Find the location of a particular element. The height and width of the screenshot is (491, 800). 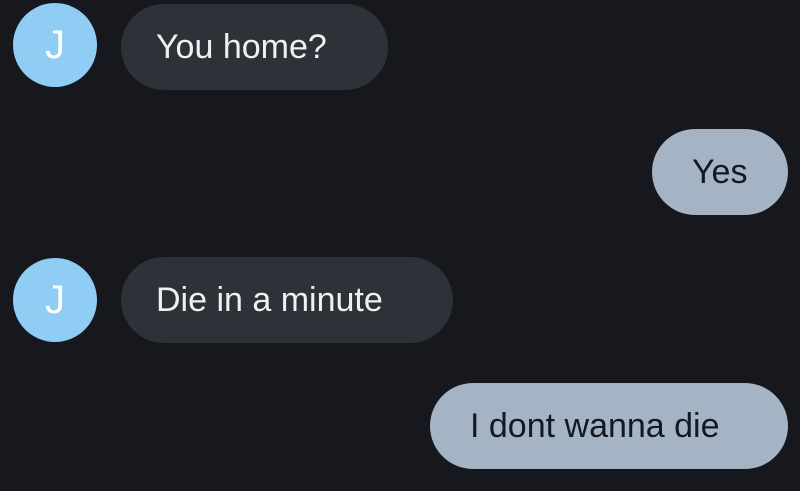

incoming-message-bubble: Die in a minute is located at coordinates (287, 300).